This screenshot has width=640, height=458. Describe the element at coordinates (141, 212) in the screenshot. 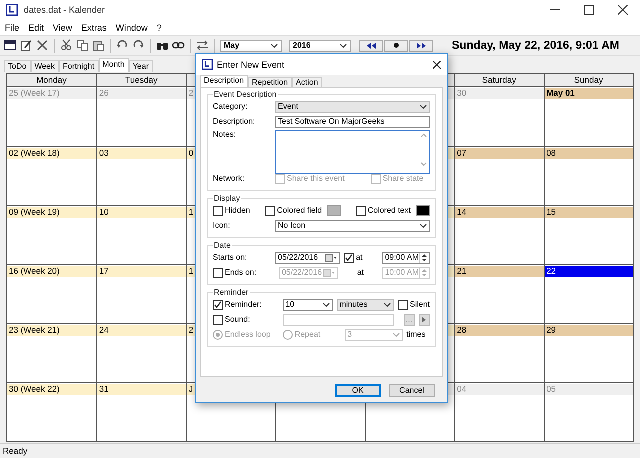

I see `date-bar: 10` at that location.